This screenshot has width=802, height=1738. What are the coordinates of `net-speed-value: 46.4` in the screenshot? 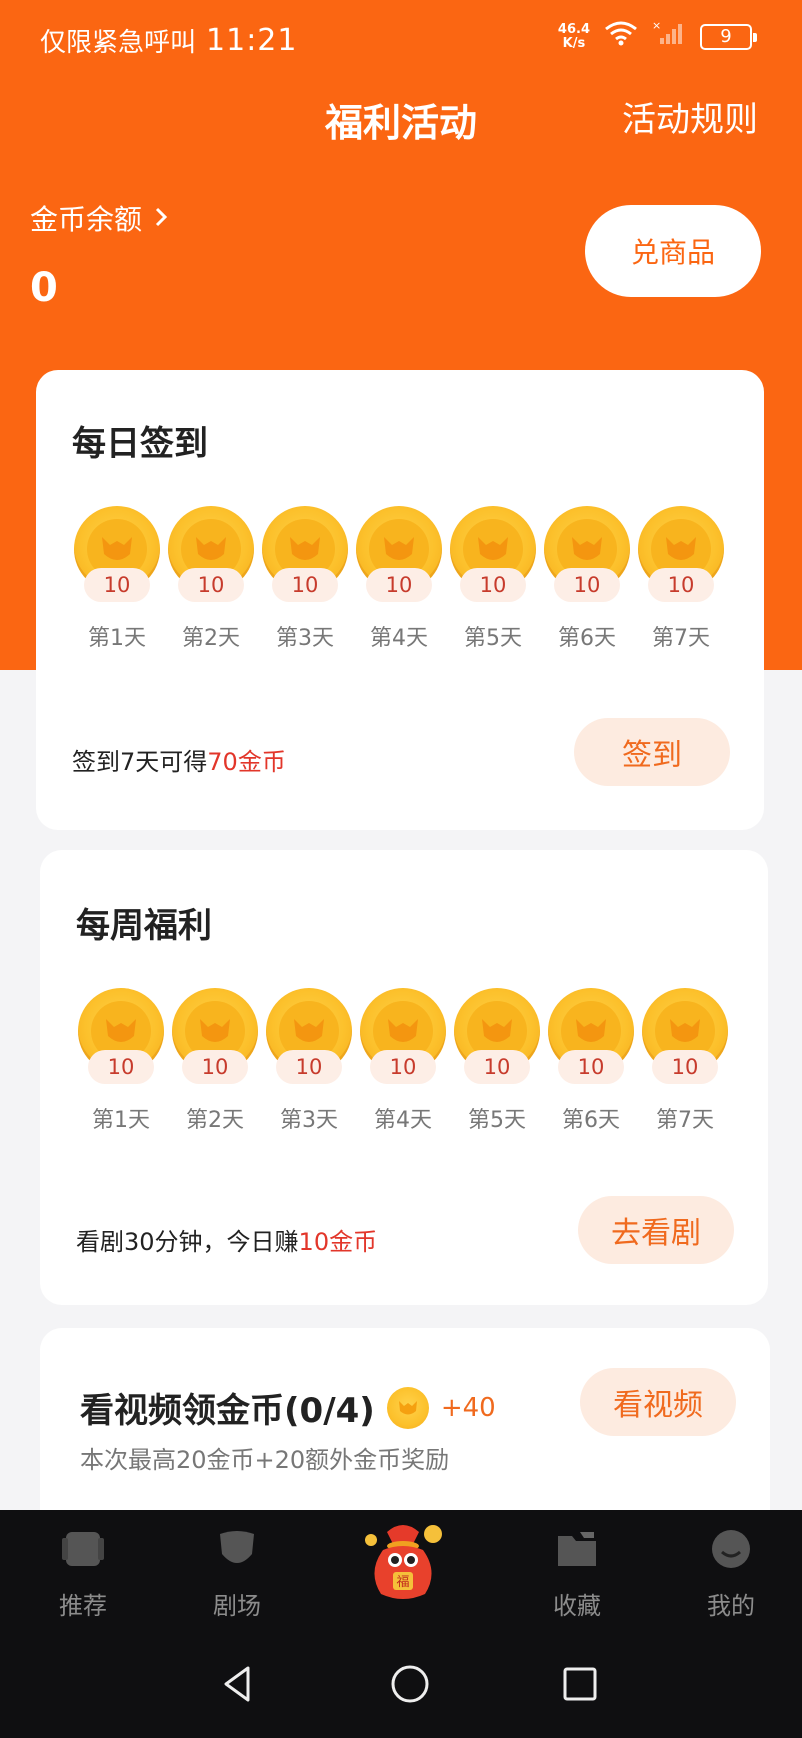 It's located at (573, 29).